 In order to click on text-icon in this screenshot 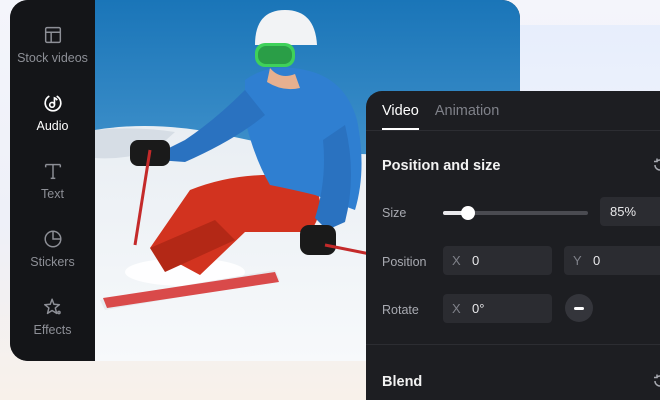, I will do `click(52, 171)`.